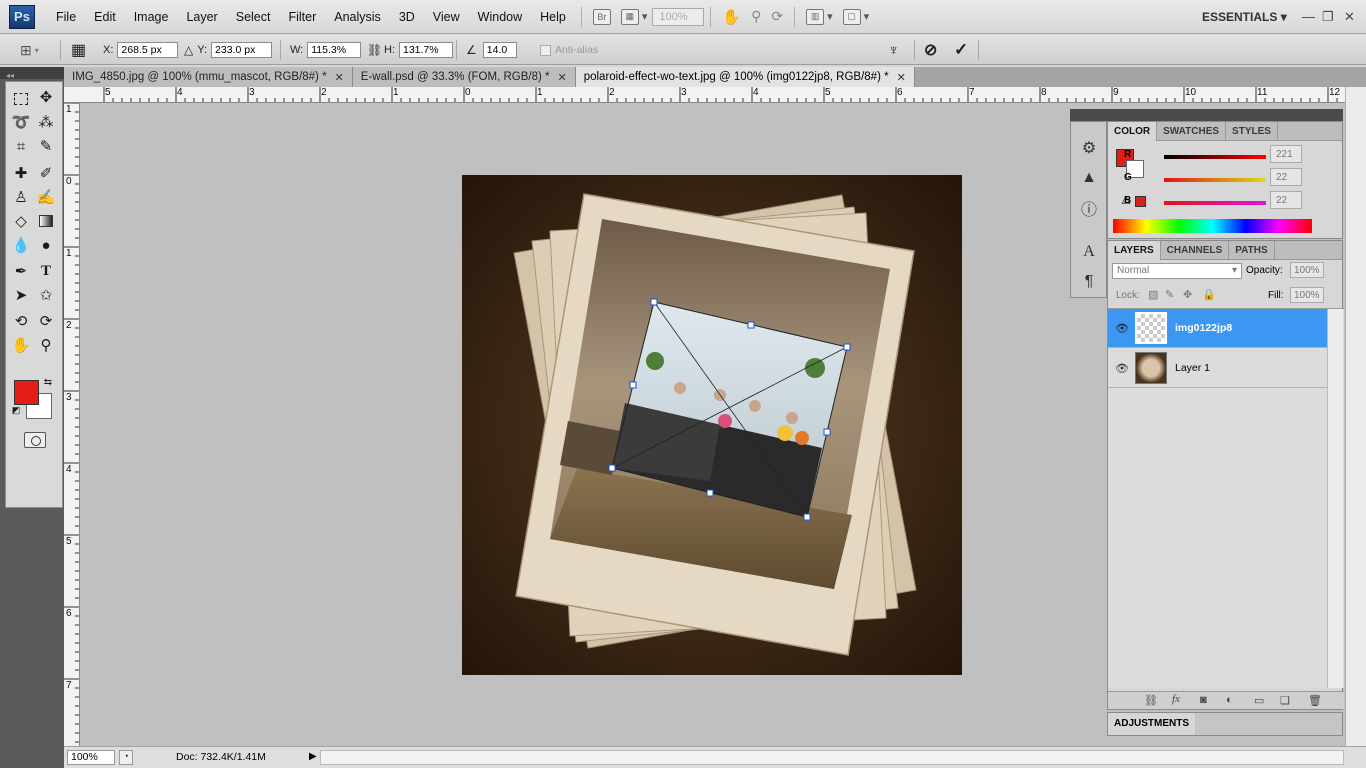 The image size is (1366, 768). I want to click on tab-color: COLOR, so click(1133, 131).